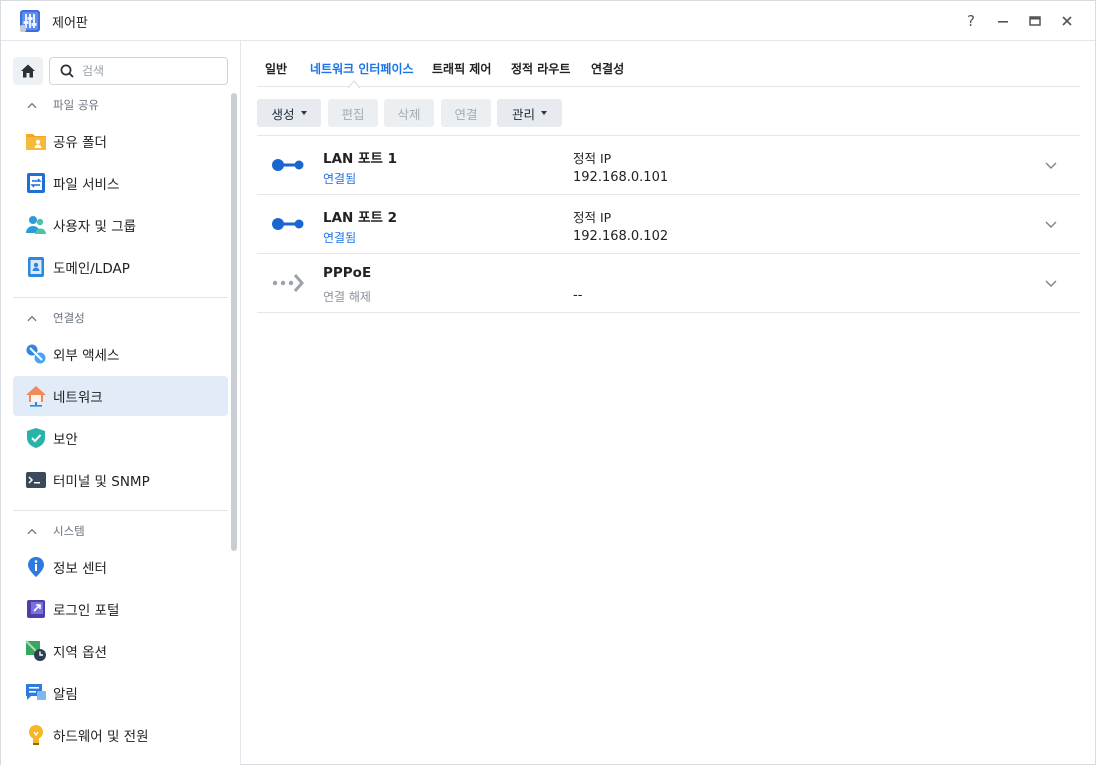 The image size is (1096, 765). Describe the element at coordinates (120, 354) in the screenshot. I see `sidebar-item-external-access: 외부 액세스` at that location.